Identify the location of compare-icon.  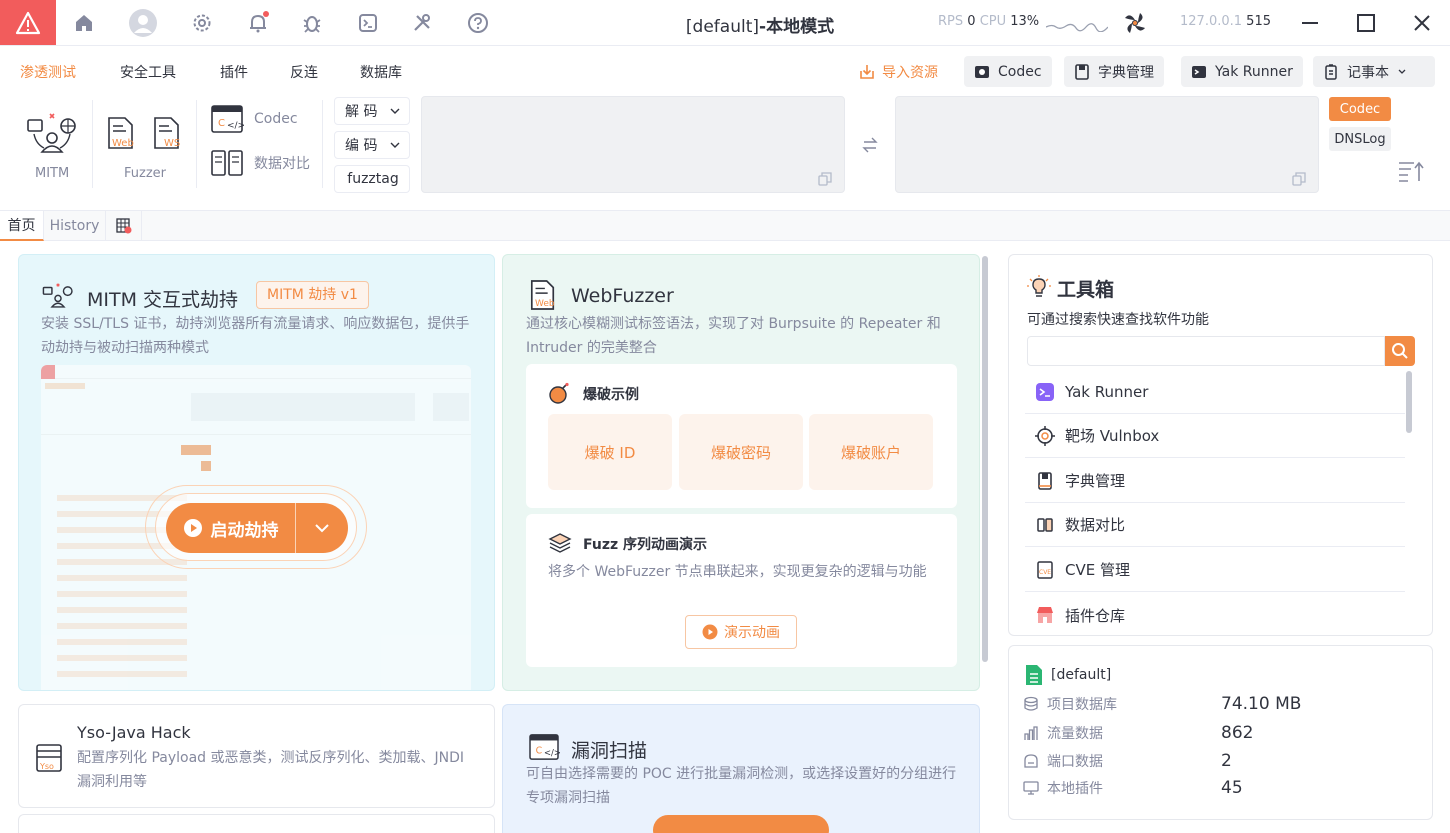
(227, 163).